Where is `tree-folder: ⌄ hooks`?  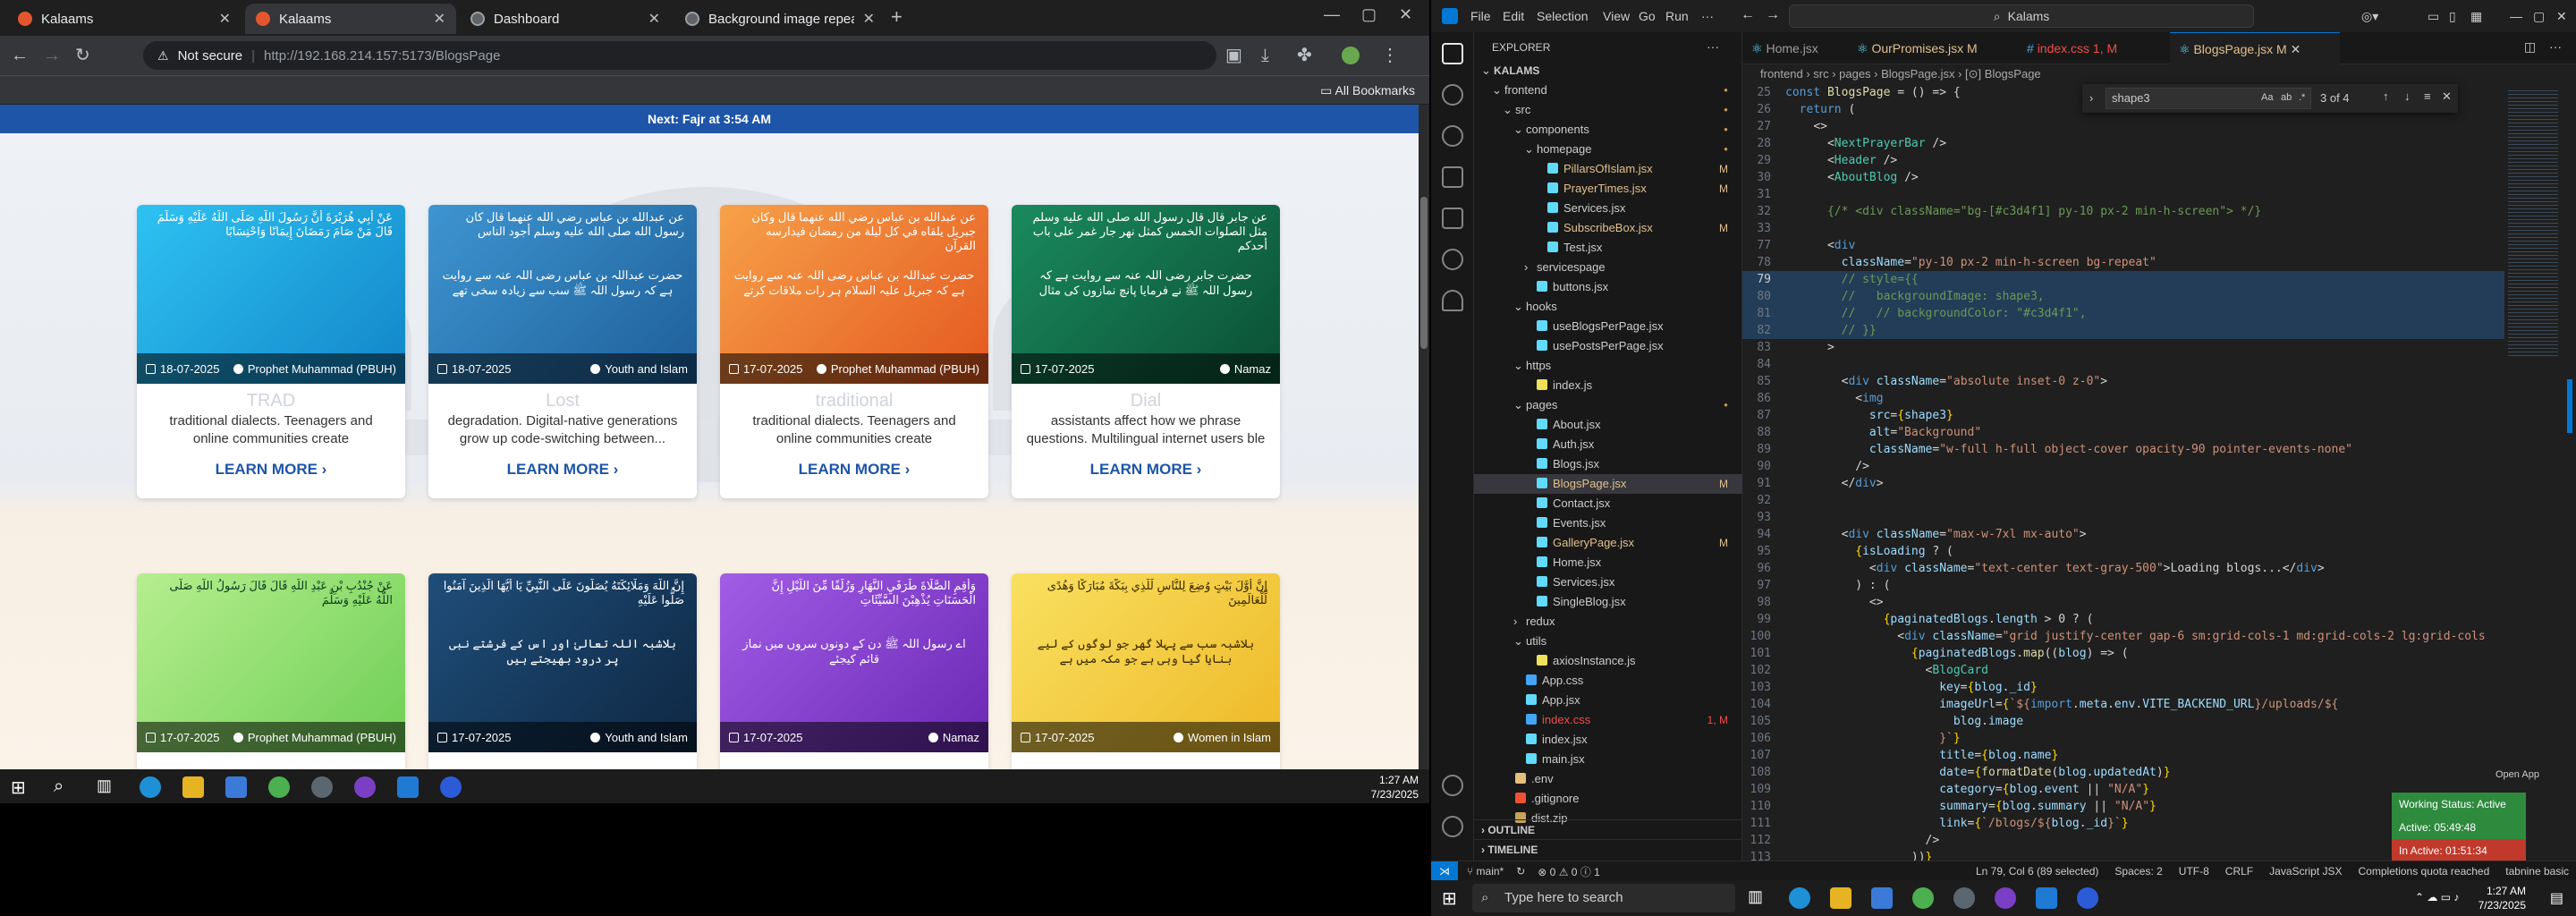 tree-folder: ⌄ hooks is located at coordinates (1608, 307).